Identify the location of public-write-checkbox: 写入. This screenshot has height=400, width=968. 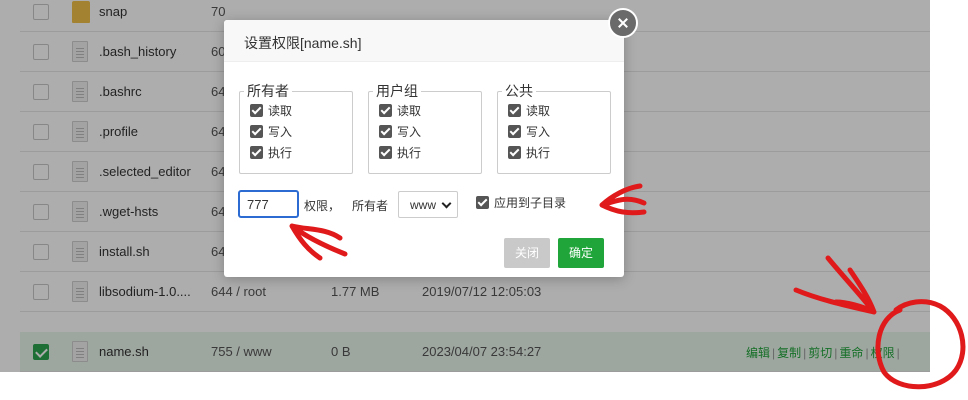
(554, 132).